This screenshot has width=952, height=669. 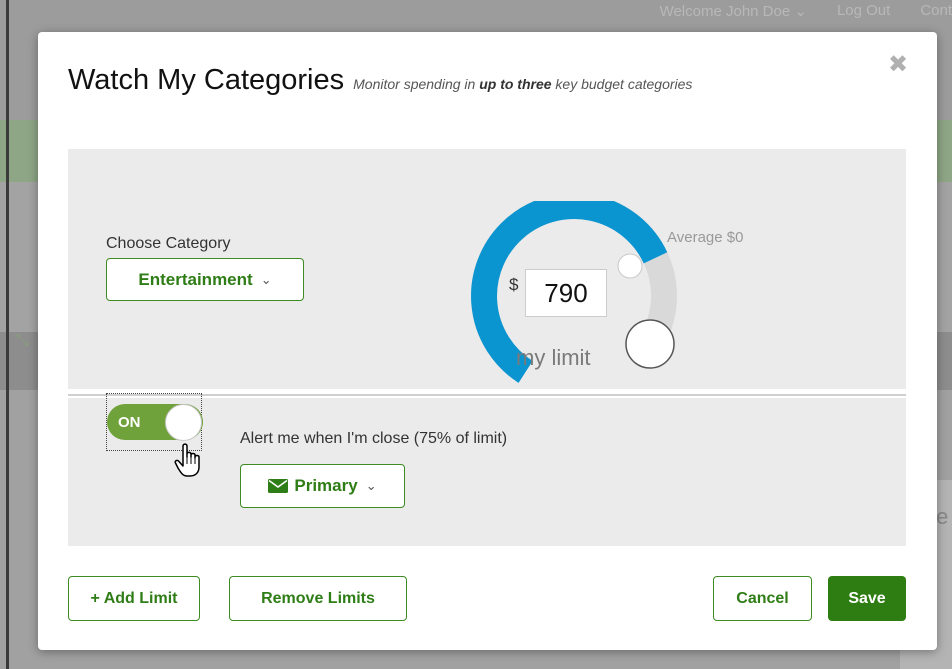 I want to click on category-select-value: Entertainment, so click(x=195, y=279).